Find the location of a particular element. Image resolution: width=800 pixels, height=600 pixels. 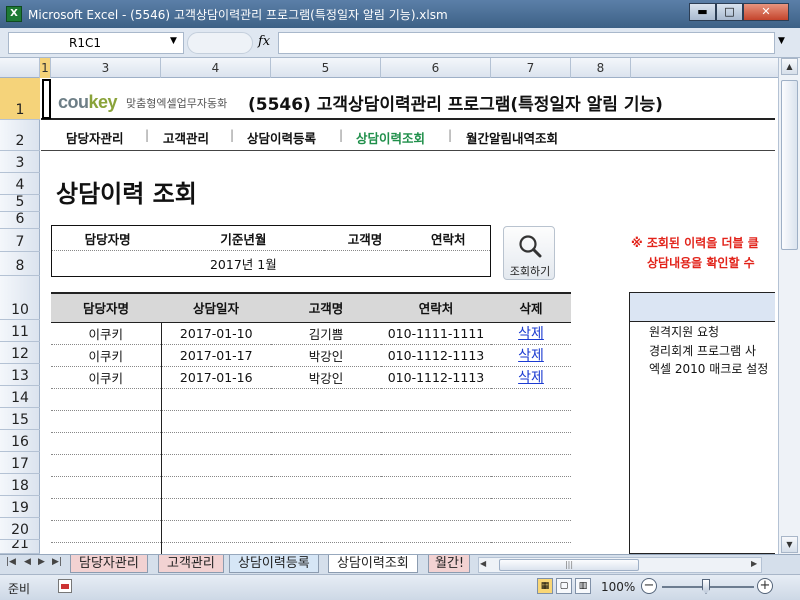

consultation-detail-panel: 원격지원 요청 경리회계 프로그램 사 엑셀 2010 매크로 설정 is located at coordinates (702, 423).